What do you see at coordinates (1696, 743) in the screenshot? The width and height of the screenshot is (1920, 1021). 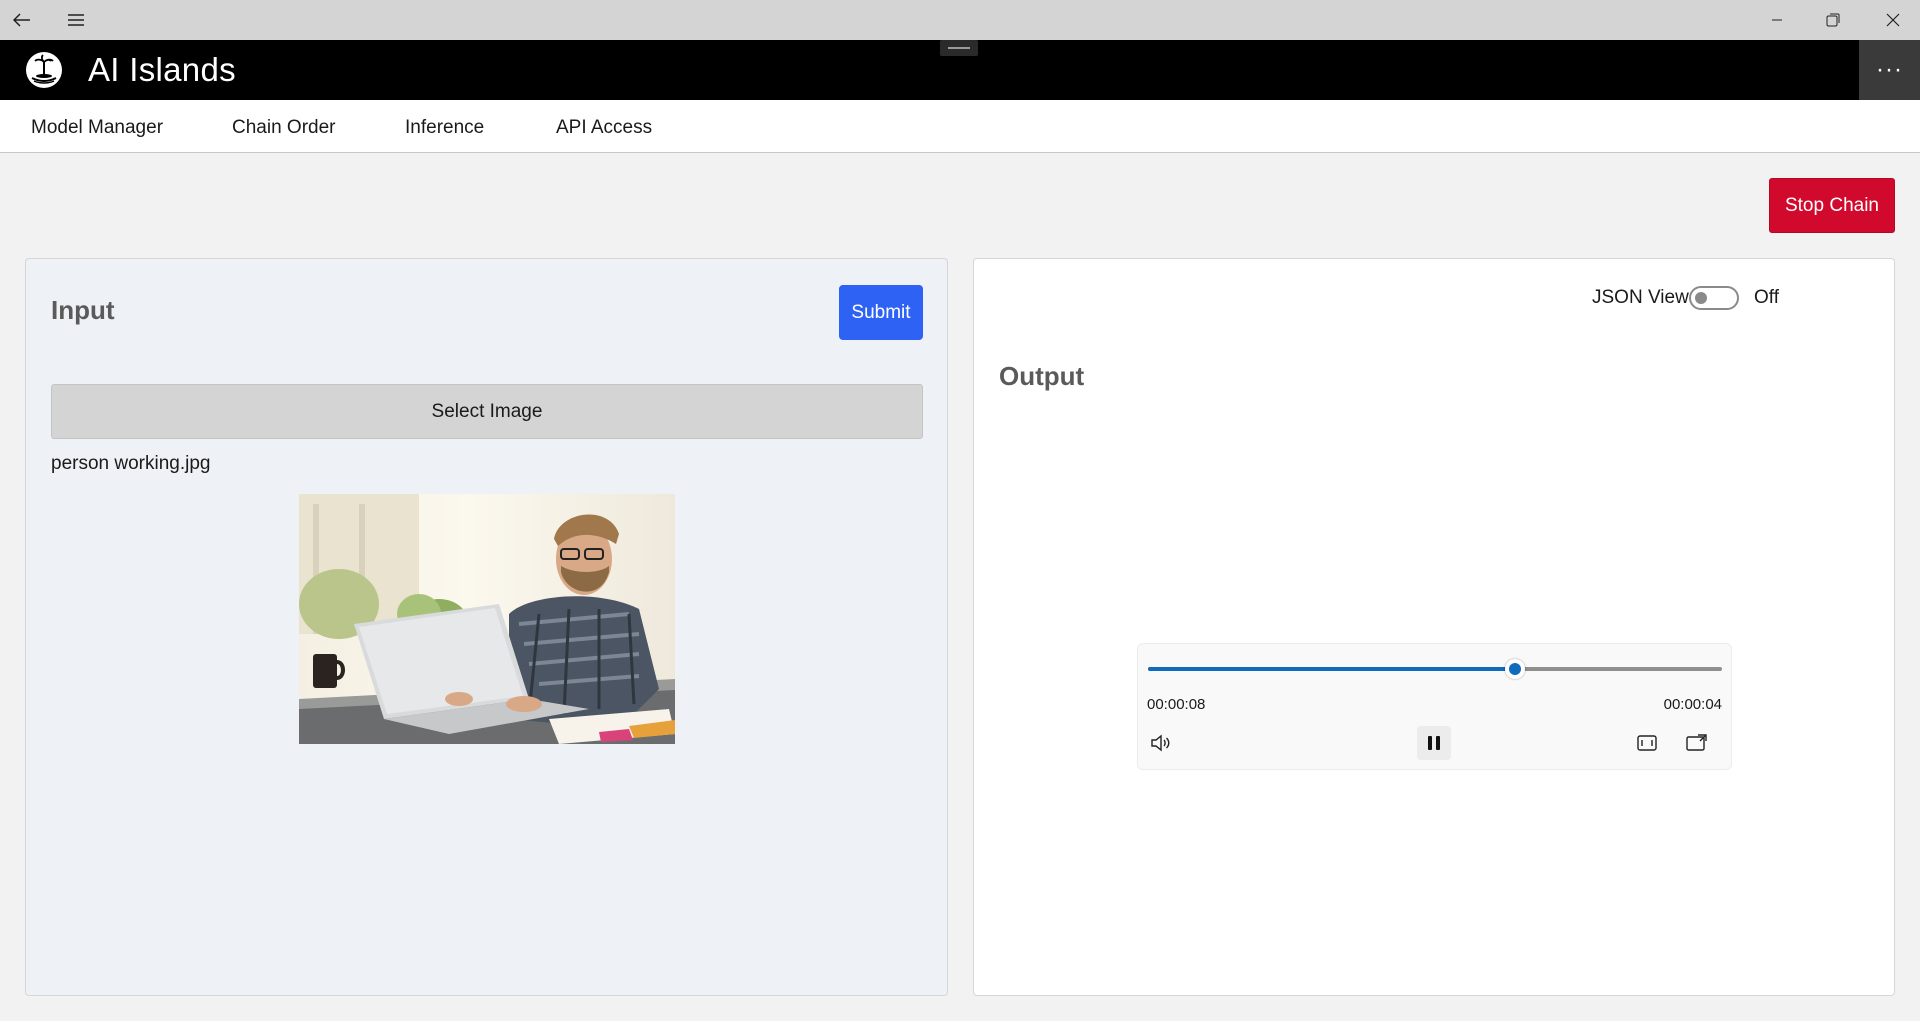 I see `cast-to-device-icon` at bounding box center [1696, 743].